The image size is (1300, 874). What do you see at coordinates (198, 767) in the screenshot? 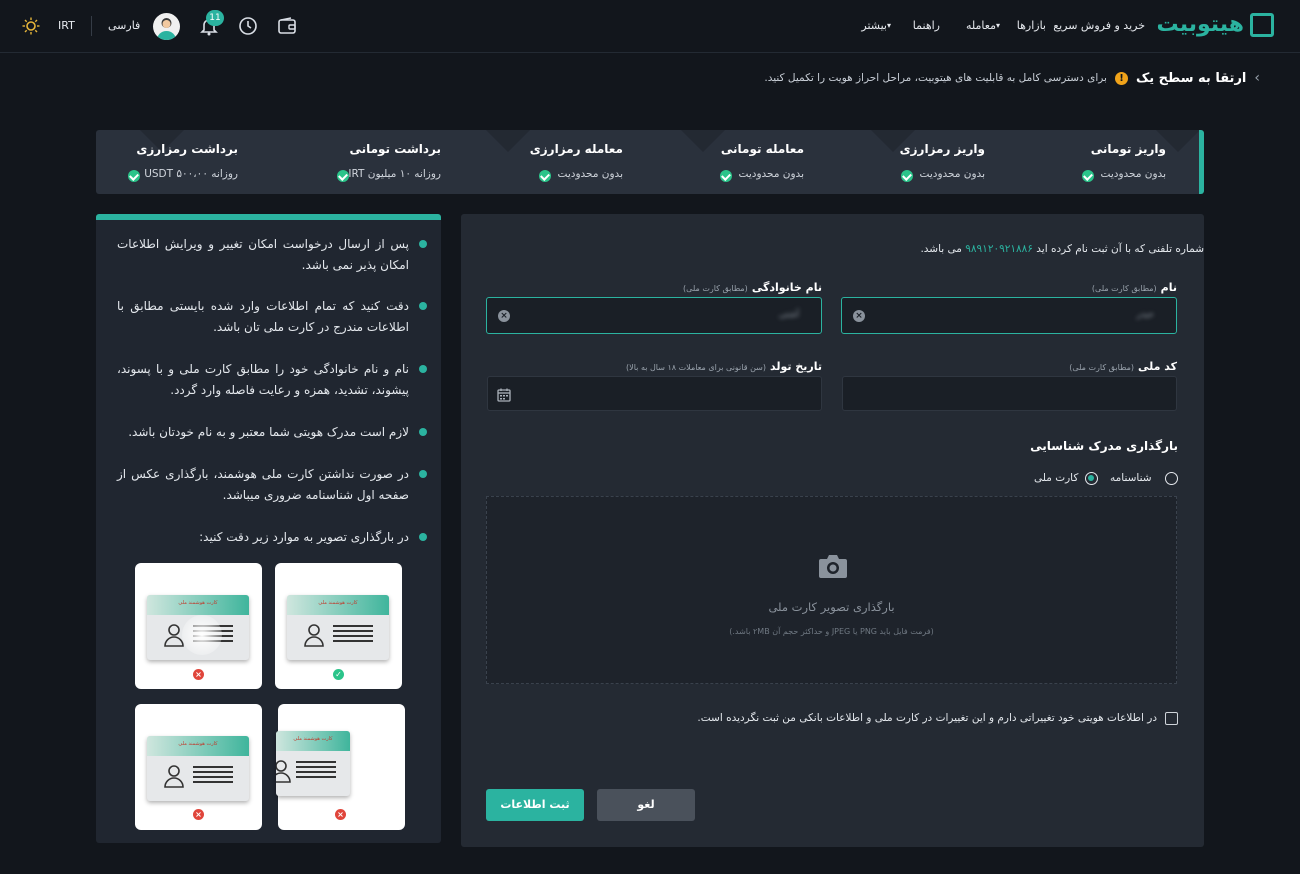
I see `example-card-blurry: کارت هوشمند ملی ×` at bounding box center [198, 767].